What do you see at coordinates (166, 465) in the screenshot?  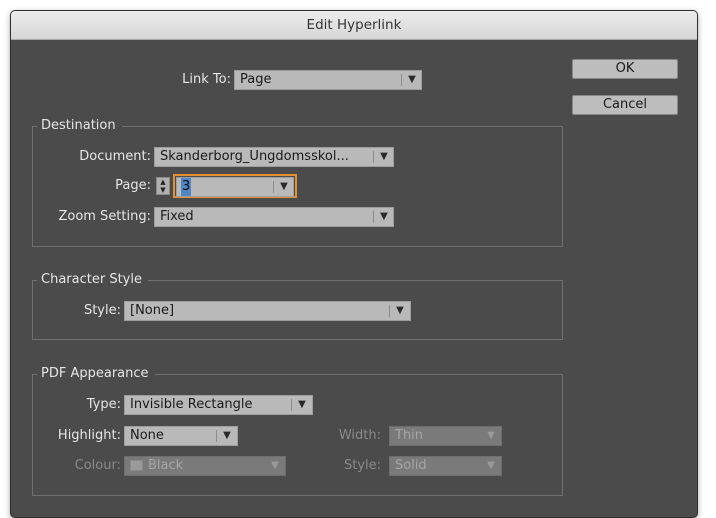 I see `colour-value: Black` at bounding box center [166, 465].